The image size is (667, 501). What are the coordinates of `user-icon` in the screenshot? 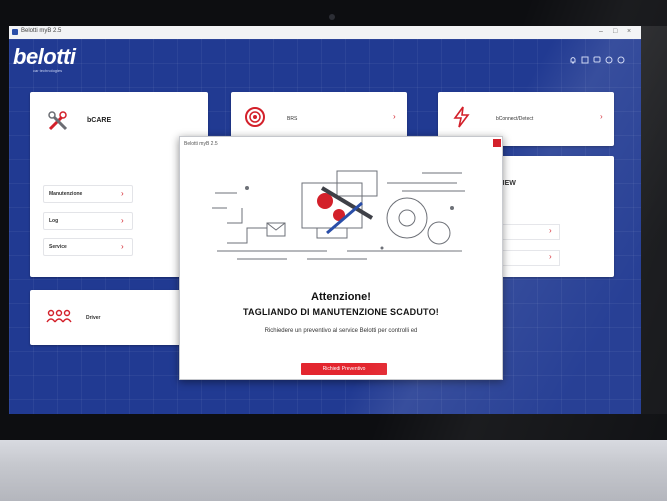 It's located at (621, 60).